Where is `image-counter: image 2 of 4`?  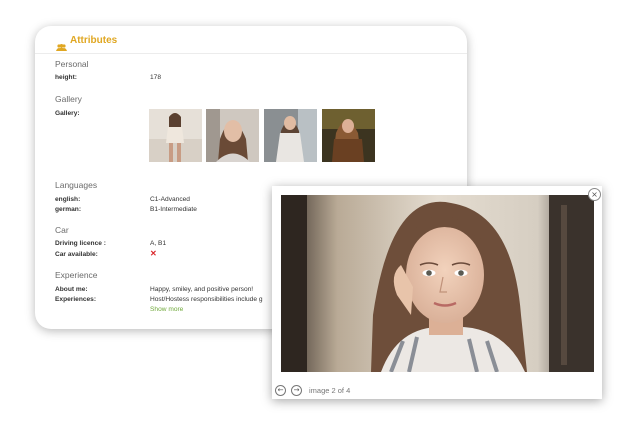
image-counter: image 2 of 4 is located at coordinates (330, 390).